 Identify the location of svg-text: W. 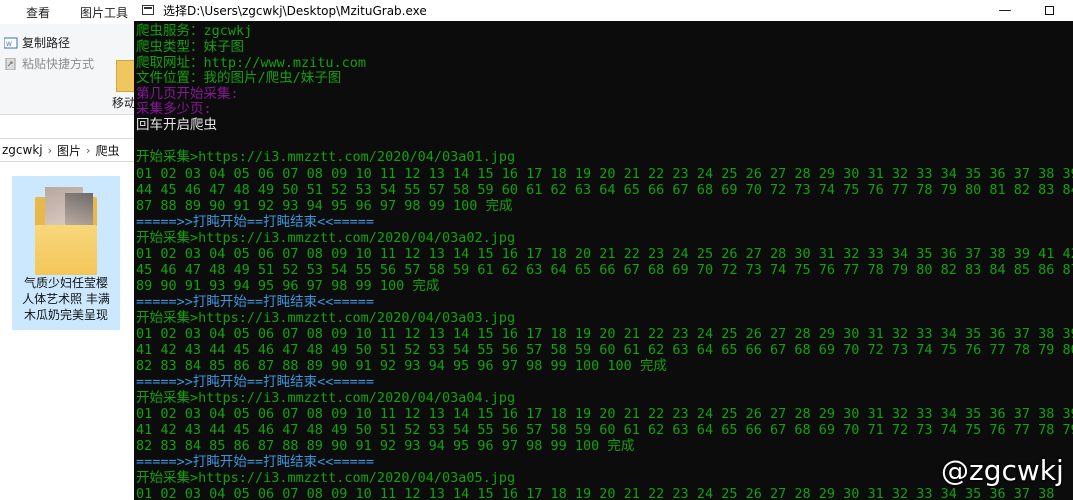
(9, 44).